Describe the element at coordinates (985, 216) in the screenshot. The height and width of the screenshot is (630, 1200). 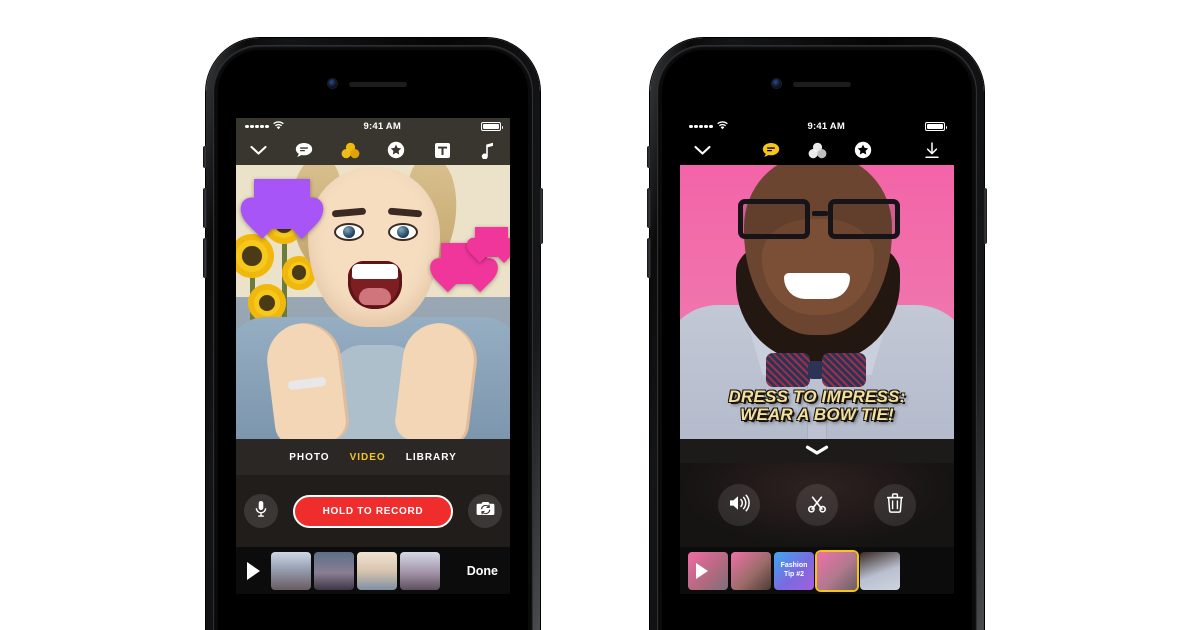
I see `power-button-right` at that location.